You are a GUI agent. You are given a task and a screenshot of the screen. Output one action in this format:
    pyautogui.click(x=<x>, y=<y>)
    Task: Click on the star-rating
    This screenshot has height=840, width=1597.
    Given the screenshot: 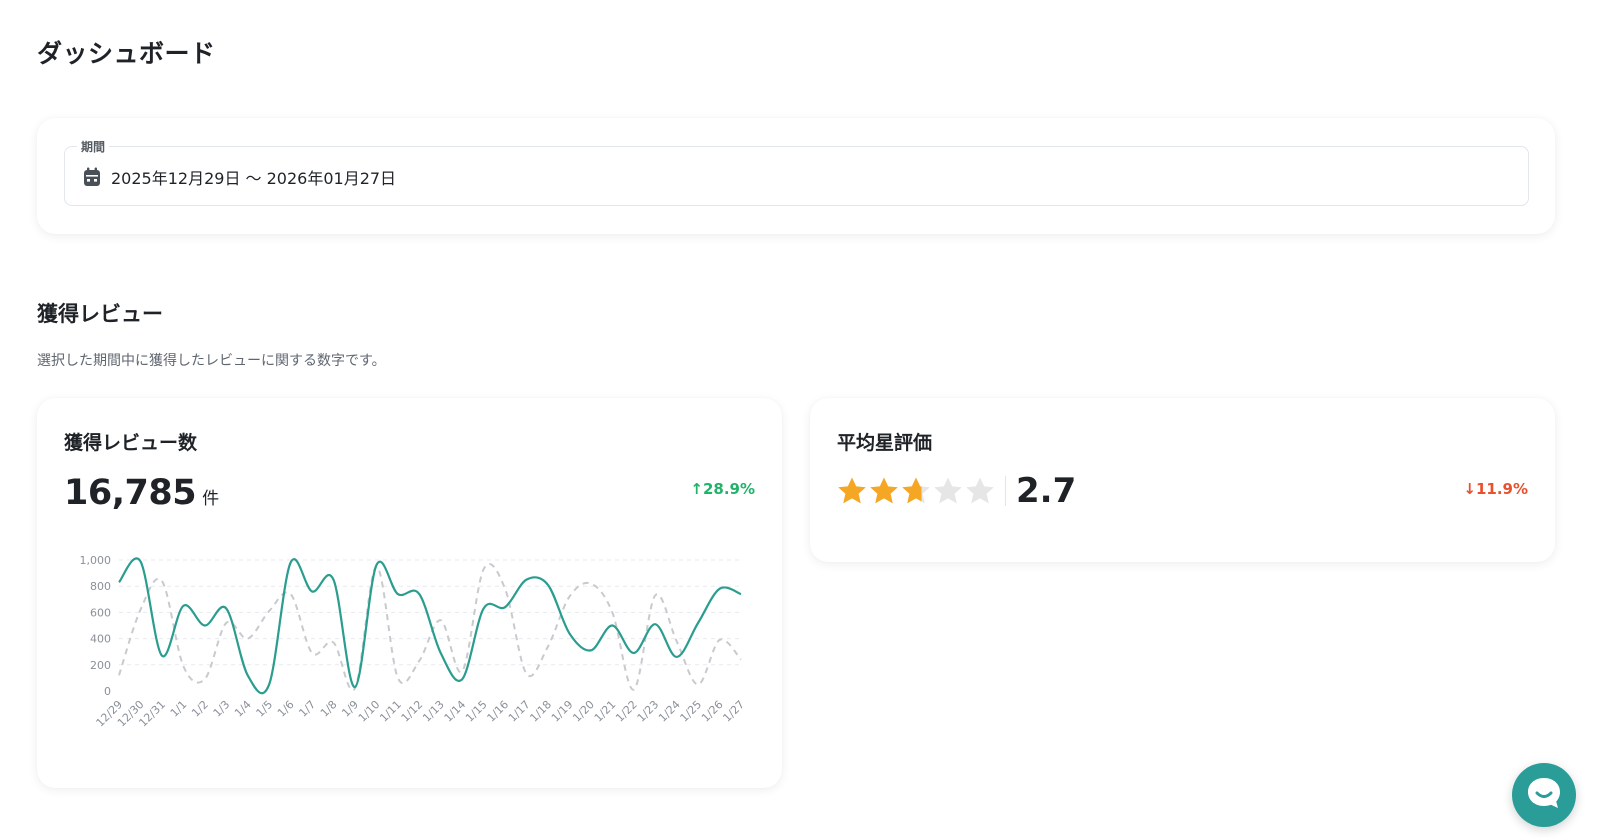 What is the action you would take?
    pyautogui.click(x=921, y=491)
    